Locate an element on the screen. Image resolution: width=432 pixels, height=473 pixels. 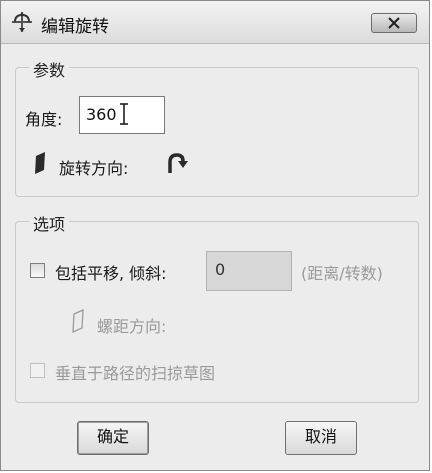
parameters-legend: 参数 is located at coordinates (49, 69).